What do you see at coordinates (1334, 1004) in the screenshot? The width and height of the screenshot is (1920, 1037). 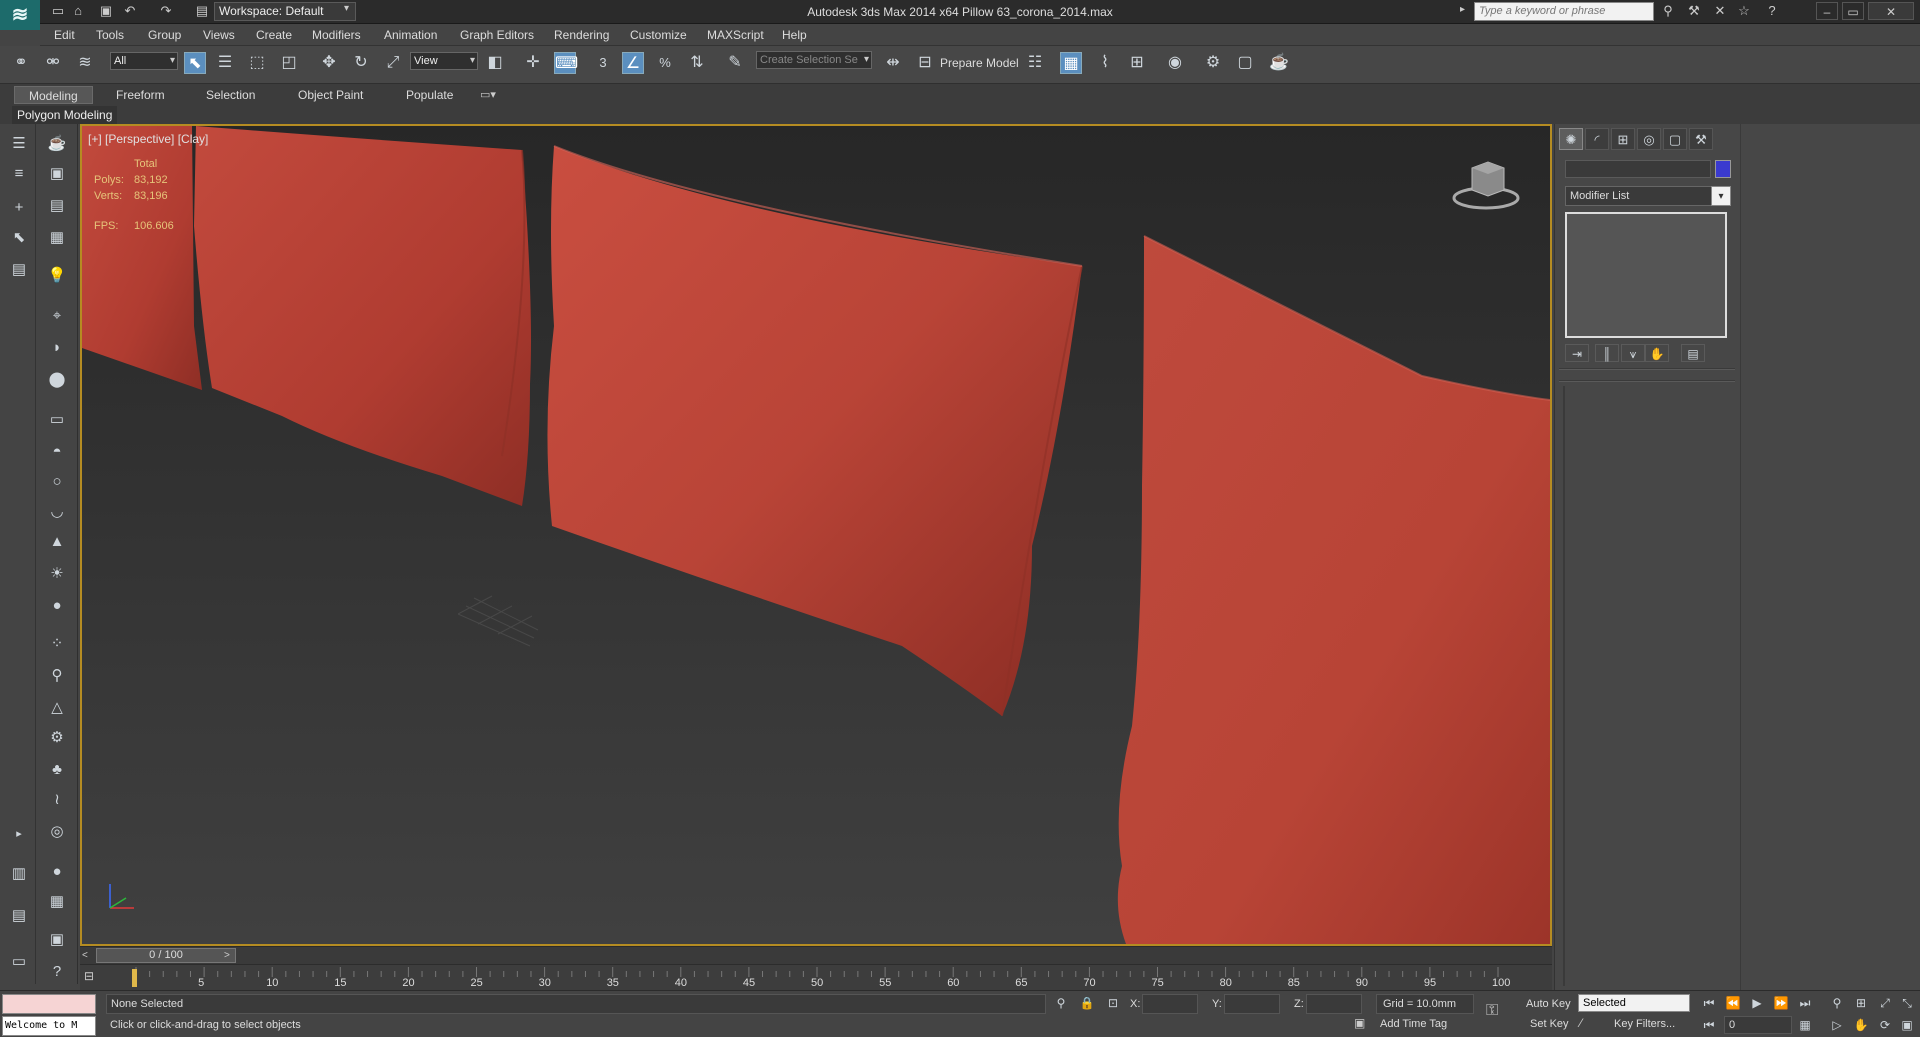 I see `z-coord-field` at bounding box center [1334, 1004].